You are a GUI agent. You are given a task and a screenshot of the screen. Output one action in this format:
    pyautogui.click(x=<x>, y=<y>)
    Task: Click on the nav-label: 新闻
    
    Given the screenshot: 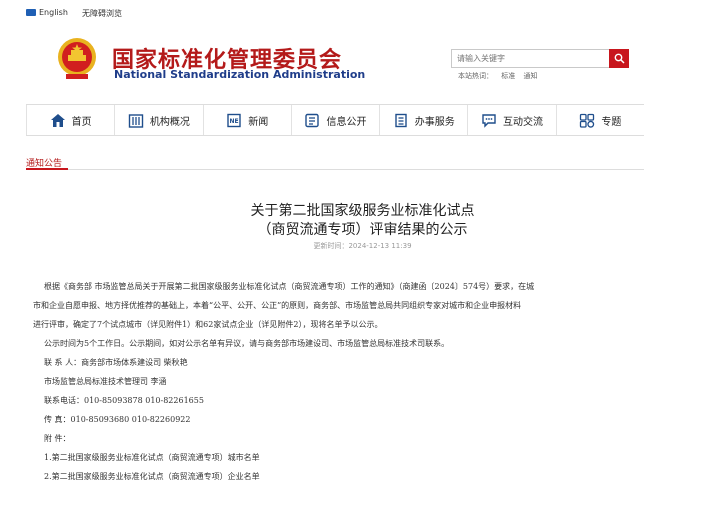 What is the action you would take?
    pyautogui.click(x=258, y=122)
    